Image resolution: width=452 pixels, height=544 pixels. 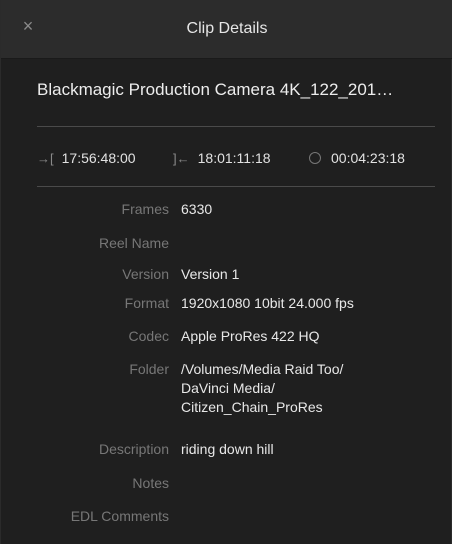 What do you see at coordinates (148, 336) in the screenshot?
I see `metadata-label: Codec` at bounding box center [148, 336].